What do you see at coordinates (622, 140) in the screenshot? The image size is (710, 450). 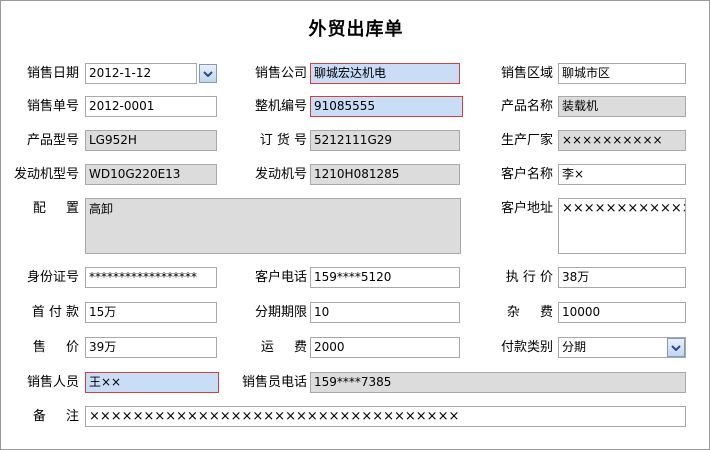 I see `manufacturer-field: ××××××××××` at bounding box center [622, 140].